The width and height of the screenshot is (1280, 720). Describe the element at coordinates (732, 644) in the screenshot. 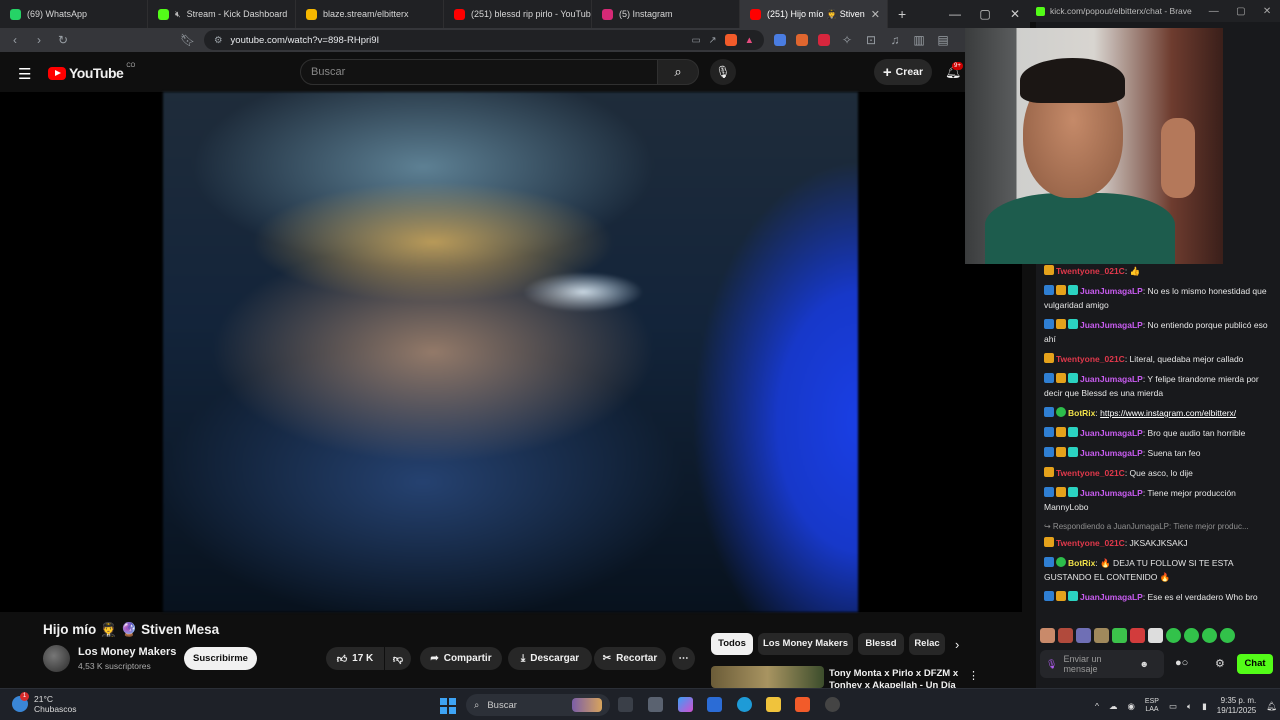

I see `chip-all: Todos` at that location.